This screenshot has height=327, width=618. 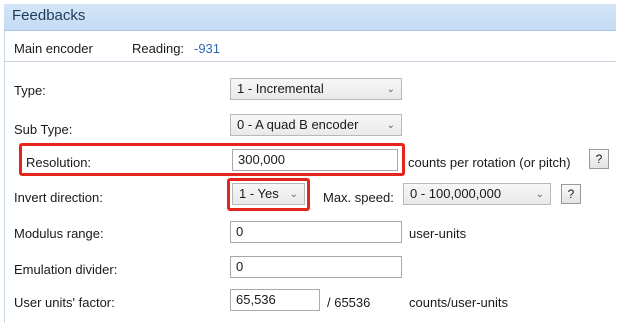 What do you see at coordinates (240, 266) in the screenshot?
I see `emulation-divider-value: 0` at bounding box center [240, 266].